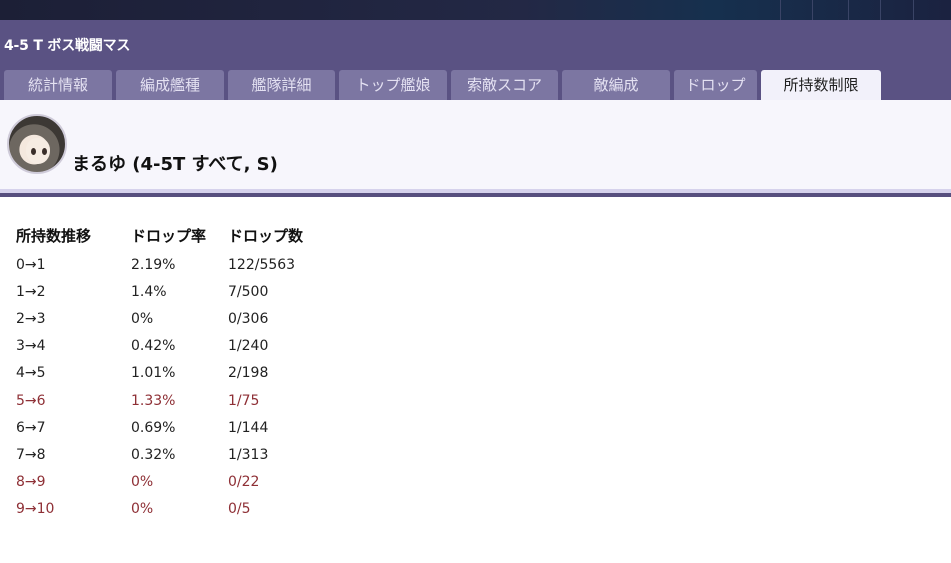 Image resolution: width=951 pixels, height=563 pixels. I want to click on cell-count: 2/198, so click(248, 373).